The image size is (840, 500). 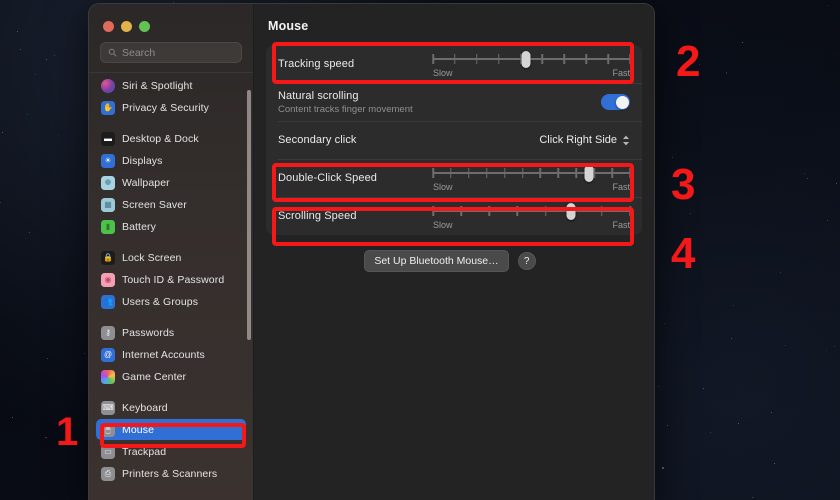 I want to click on annotation-number-2: 2, so click(x=688, y=61).